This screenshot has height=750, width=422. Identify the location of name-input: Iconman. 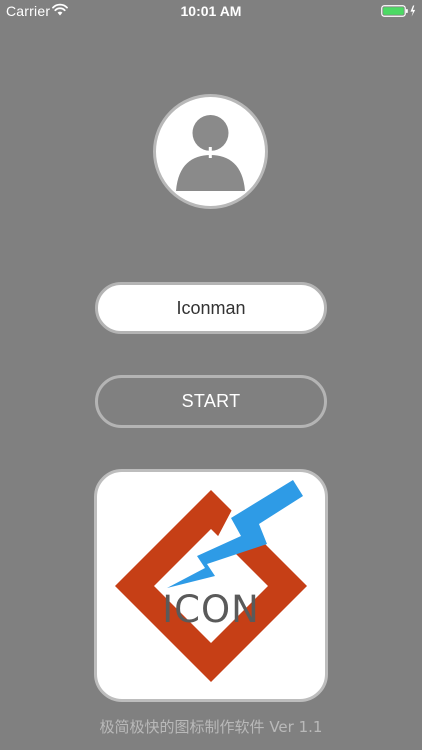
(211, 308).